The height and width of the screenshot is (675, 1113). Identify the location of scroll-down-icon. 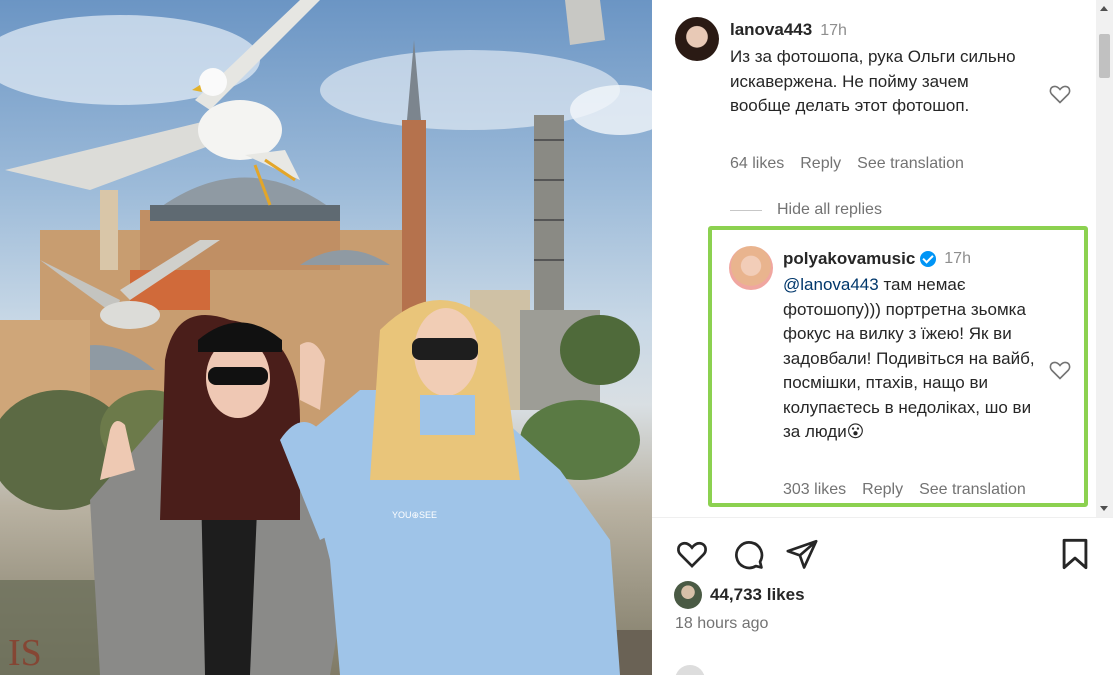
(1104, 508).